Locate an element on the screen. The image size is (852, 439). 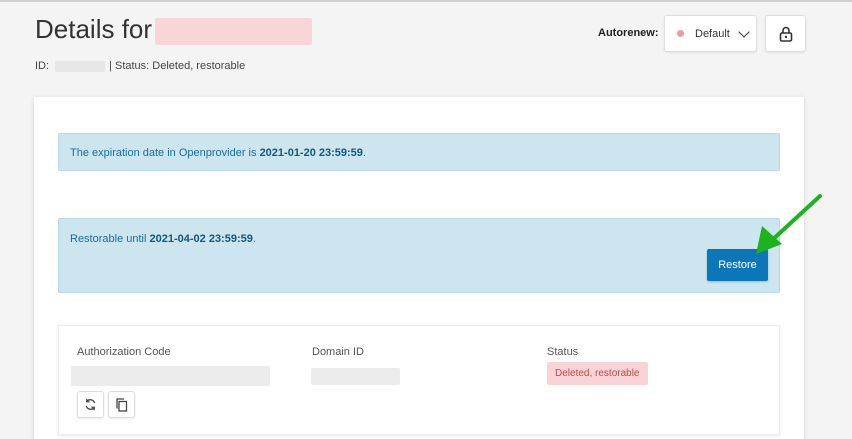
autorenew-status-dot is located at coordinates (680, 33).